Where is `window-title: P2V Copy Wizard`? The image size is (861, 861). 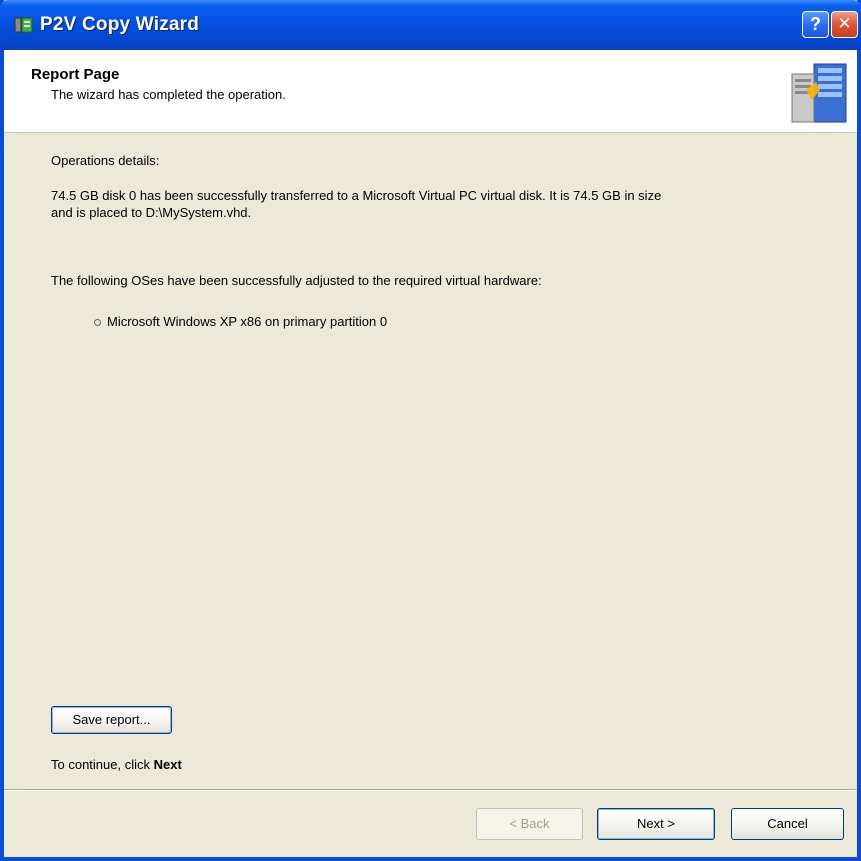
window-title: P2V Copy Wizard is located at coordinates (120, 24).